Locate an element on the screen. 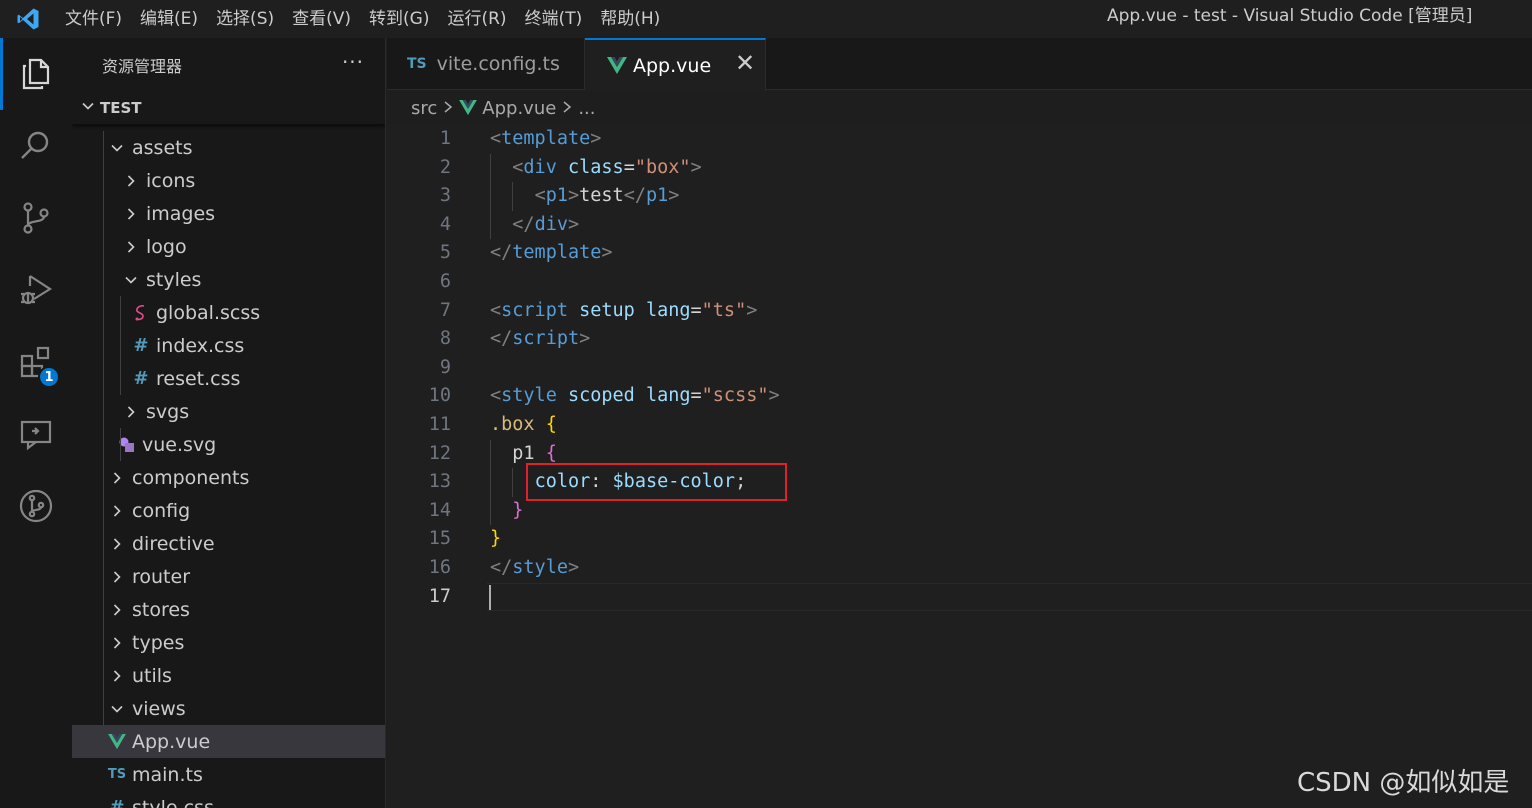  activity-bar: 1 is located at coordinates (36, 423).